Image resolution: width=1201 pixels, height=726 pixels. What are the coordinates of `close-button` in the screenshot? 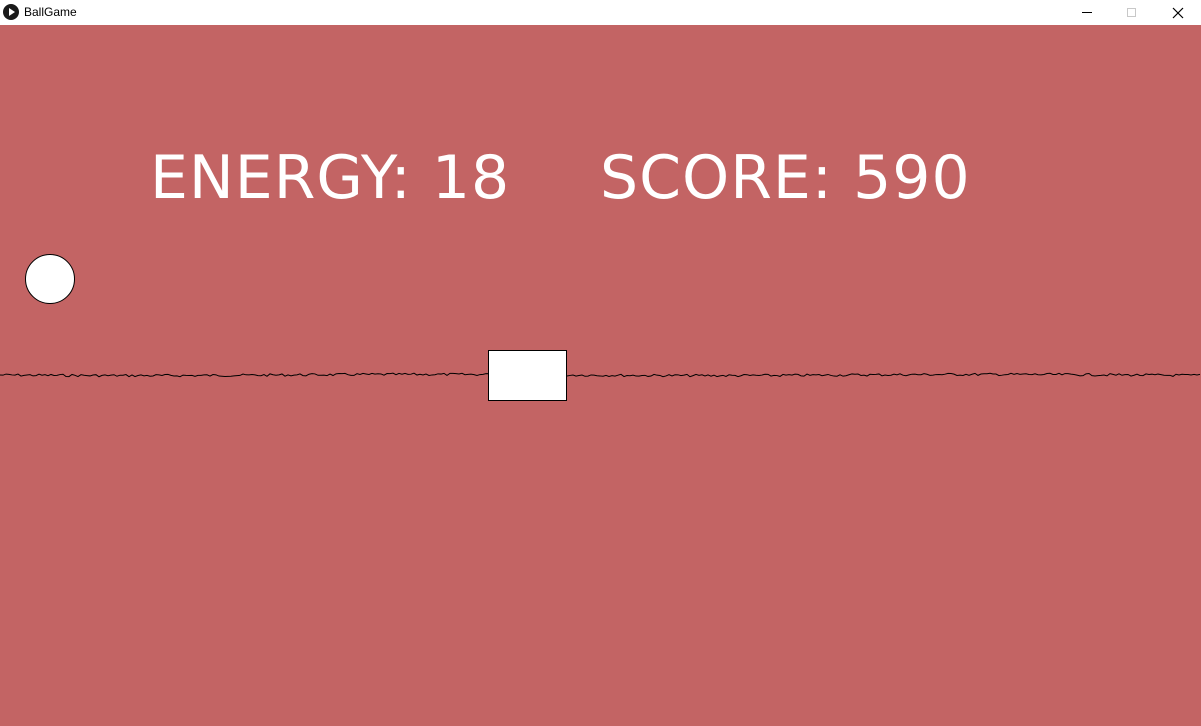 It's located at (1177, 12).